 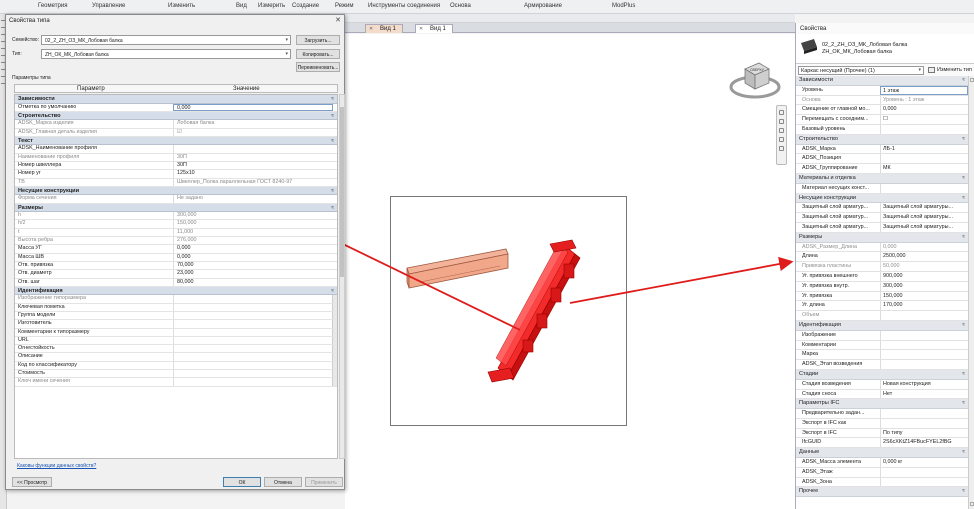 I want to click on type-select: ZH_ОК_МК_Лобовая балка ▾, so click(x=166, y=54).